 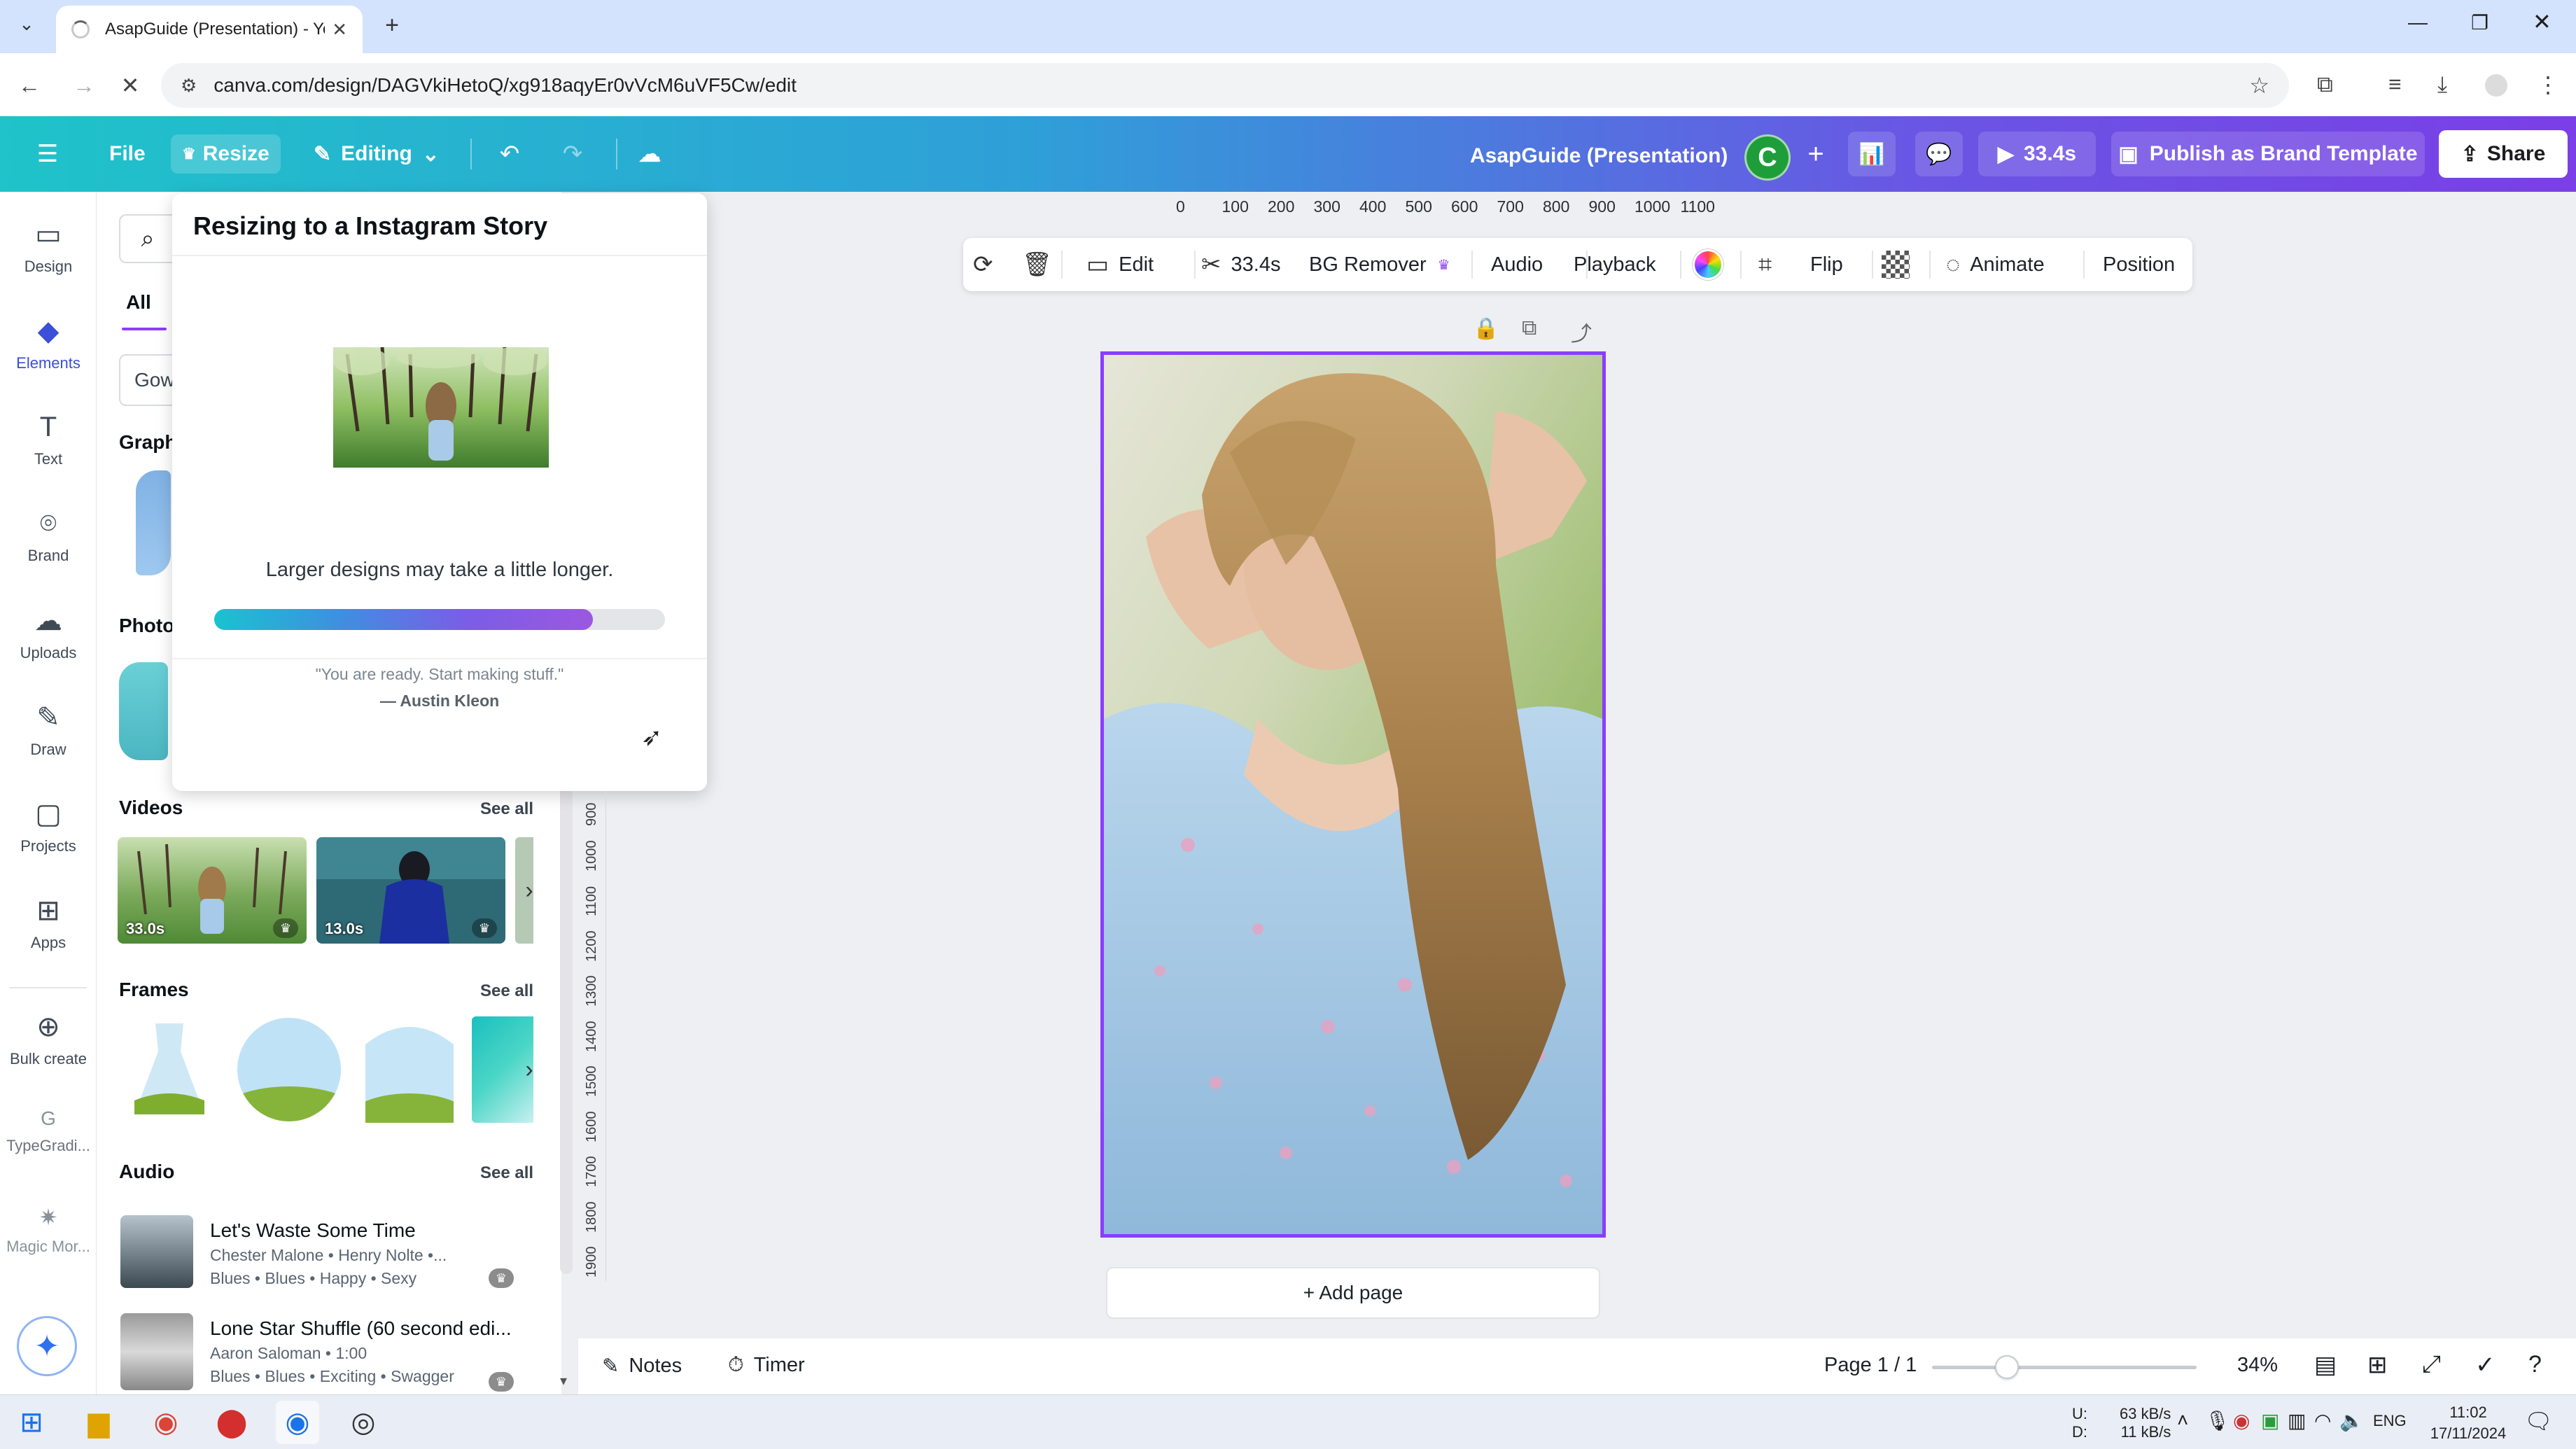 I want to click on video-thumbnail: 13.0s ♛, so click(x=410, y=890).